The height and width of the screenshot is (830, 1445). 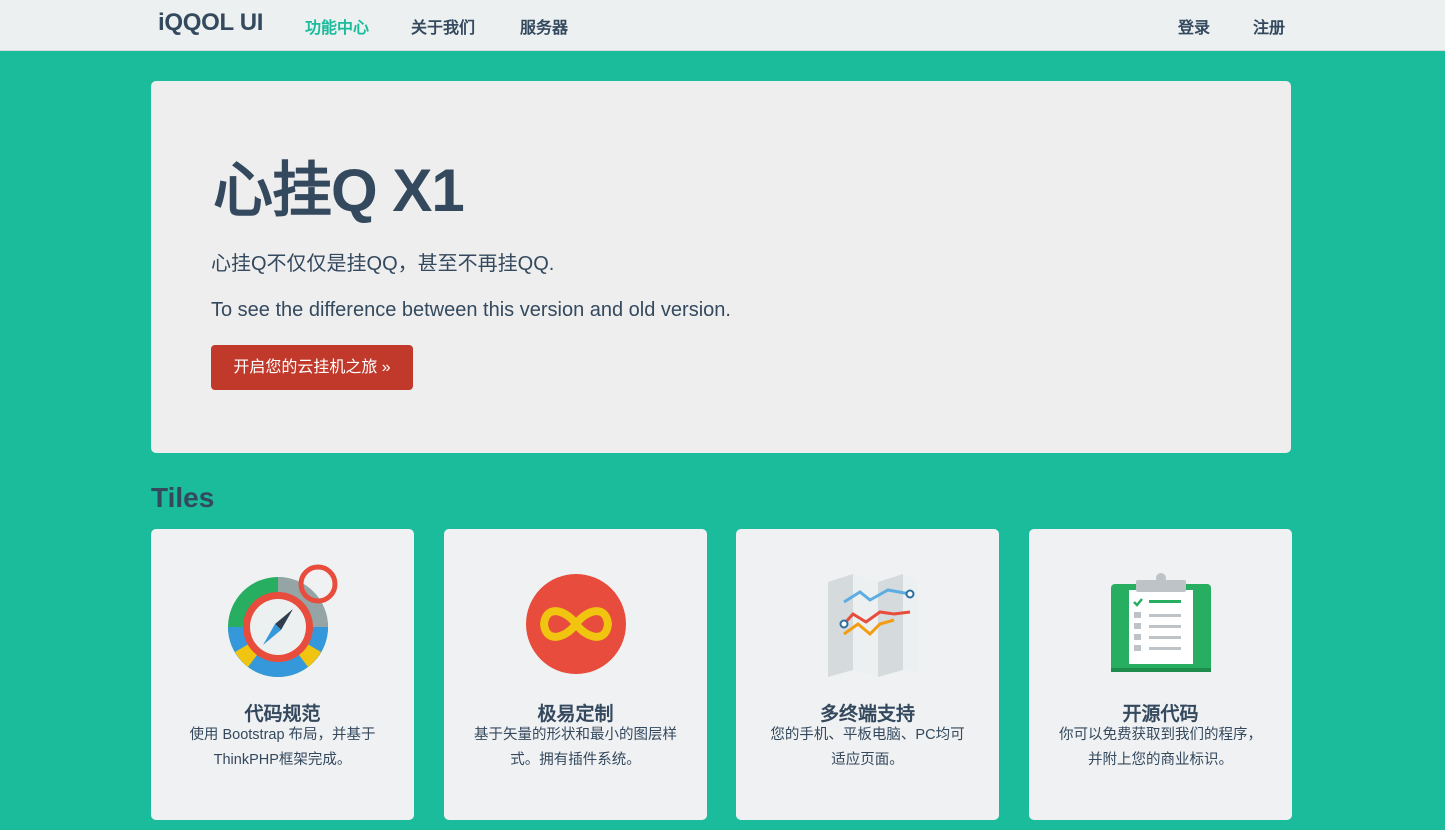 What do you see at coordinates (1160, 622) in the screenshot?
I see `clipboard-icon` at bounding box center [1160, 622].